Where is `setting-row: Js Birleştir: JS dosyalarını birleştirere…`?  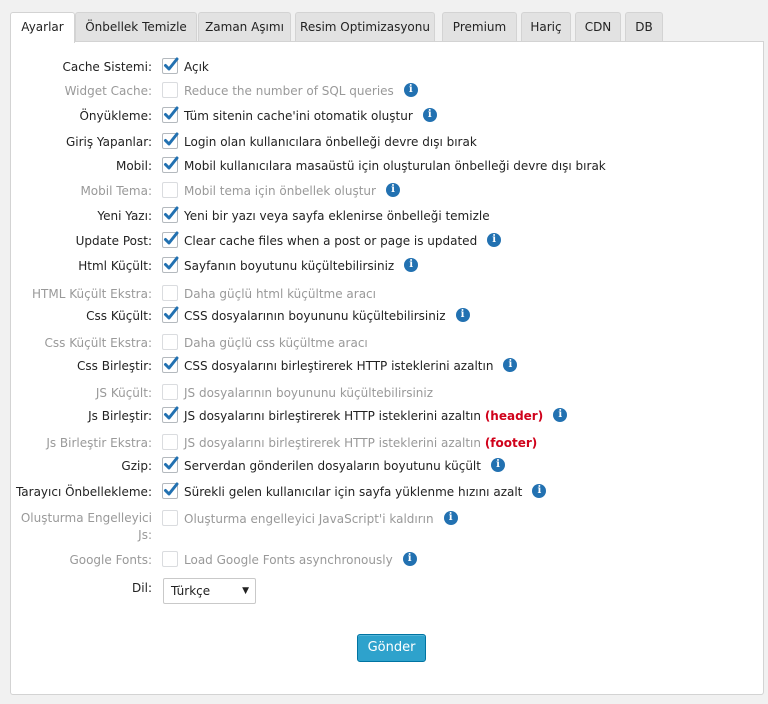 setting-row: Js Birleştir: JS dosyalarını birleştirere… is located at coordinates (384, 416).